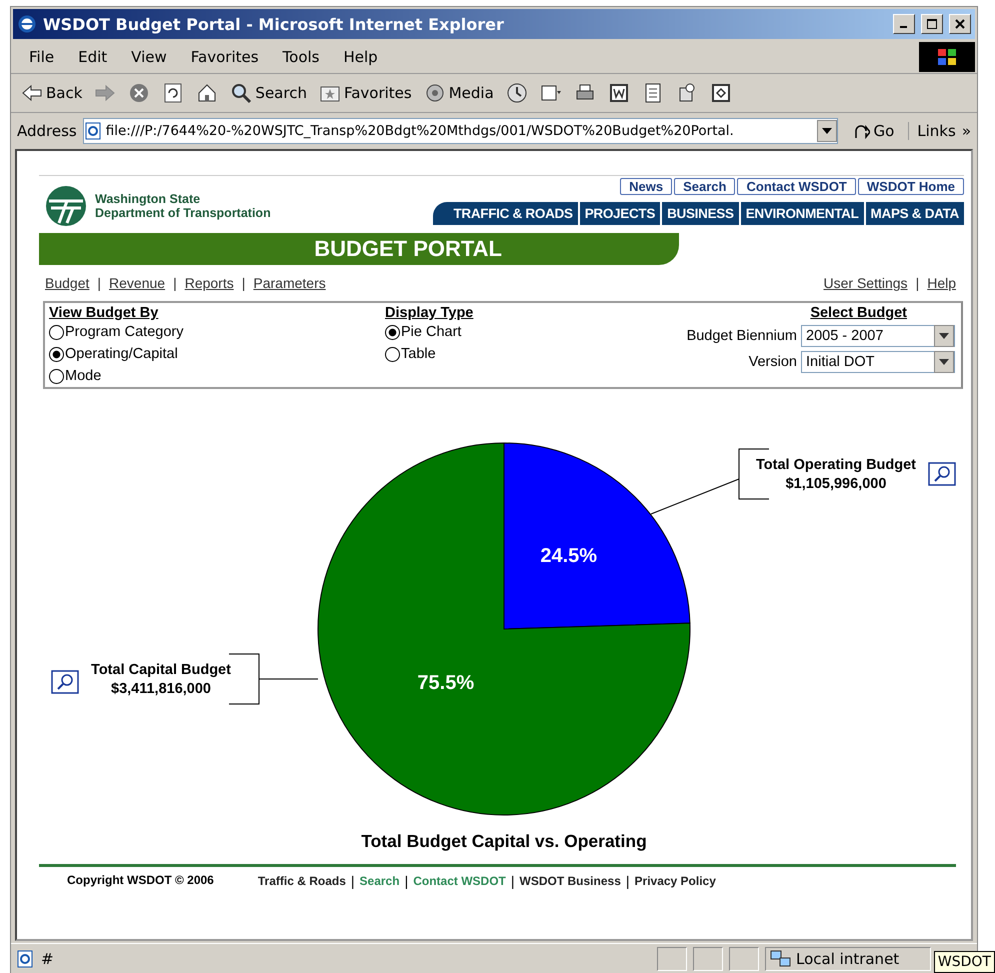  I want to click on window-title: WSDOT Budget Portal - Microsoft Internet Explorer, so click(274, 24).